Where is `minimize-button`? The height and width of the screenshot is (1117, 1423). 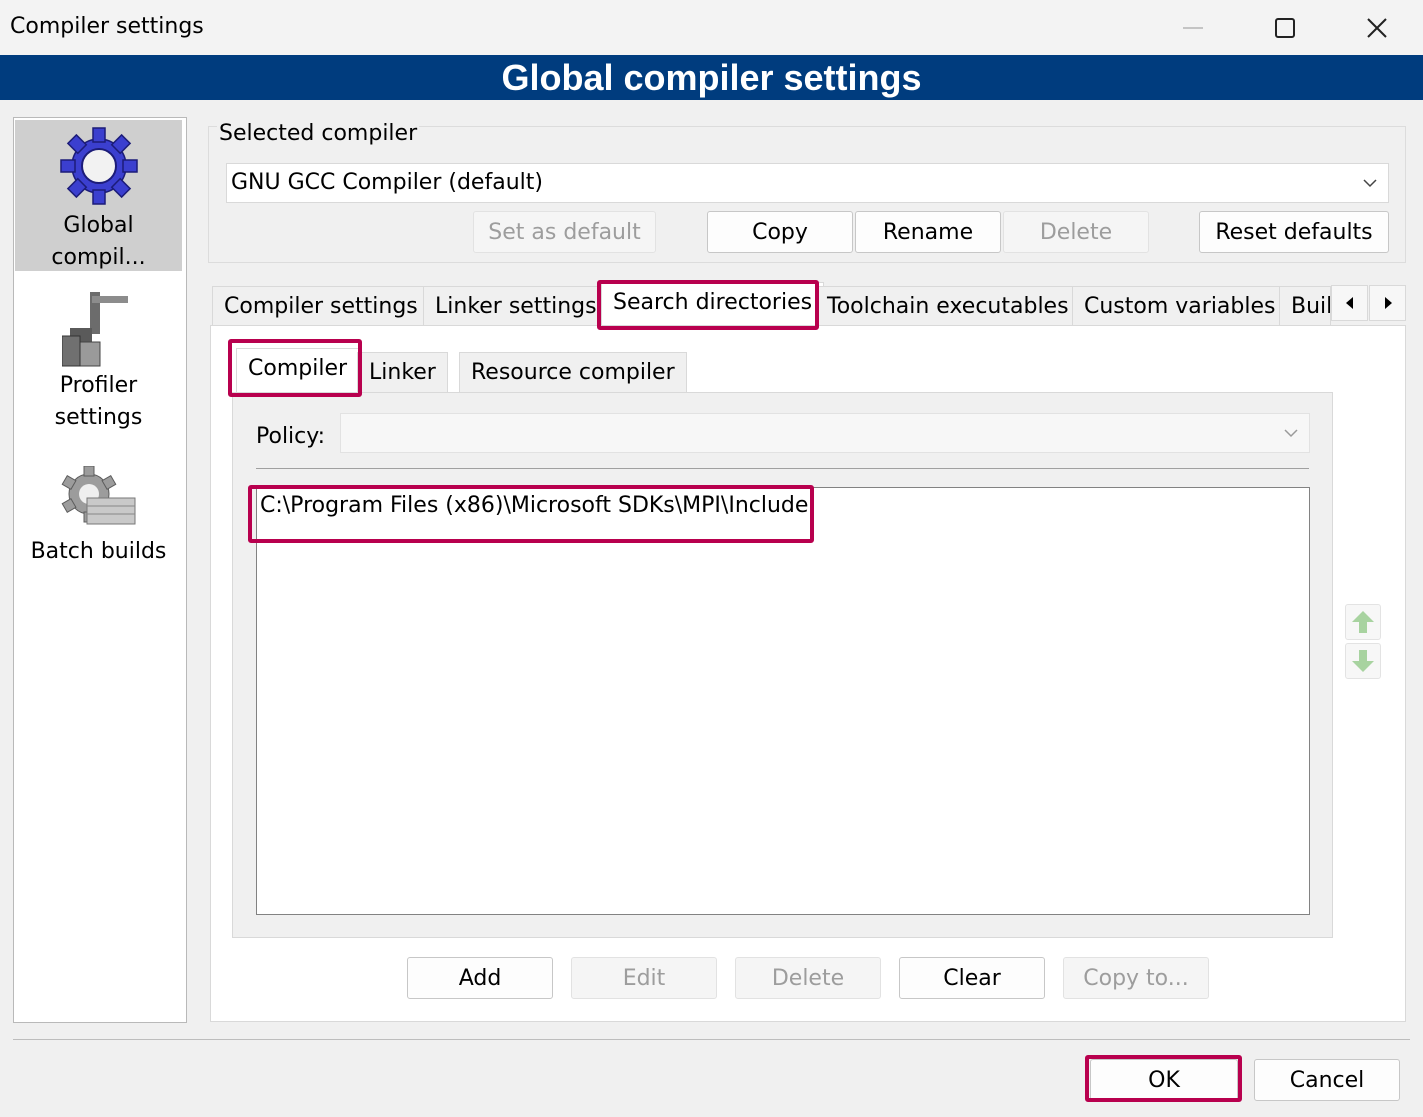
minimize-button is located at coordinates (1193, 27).